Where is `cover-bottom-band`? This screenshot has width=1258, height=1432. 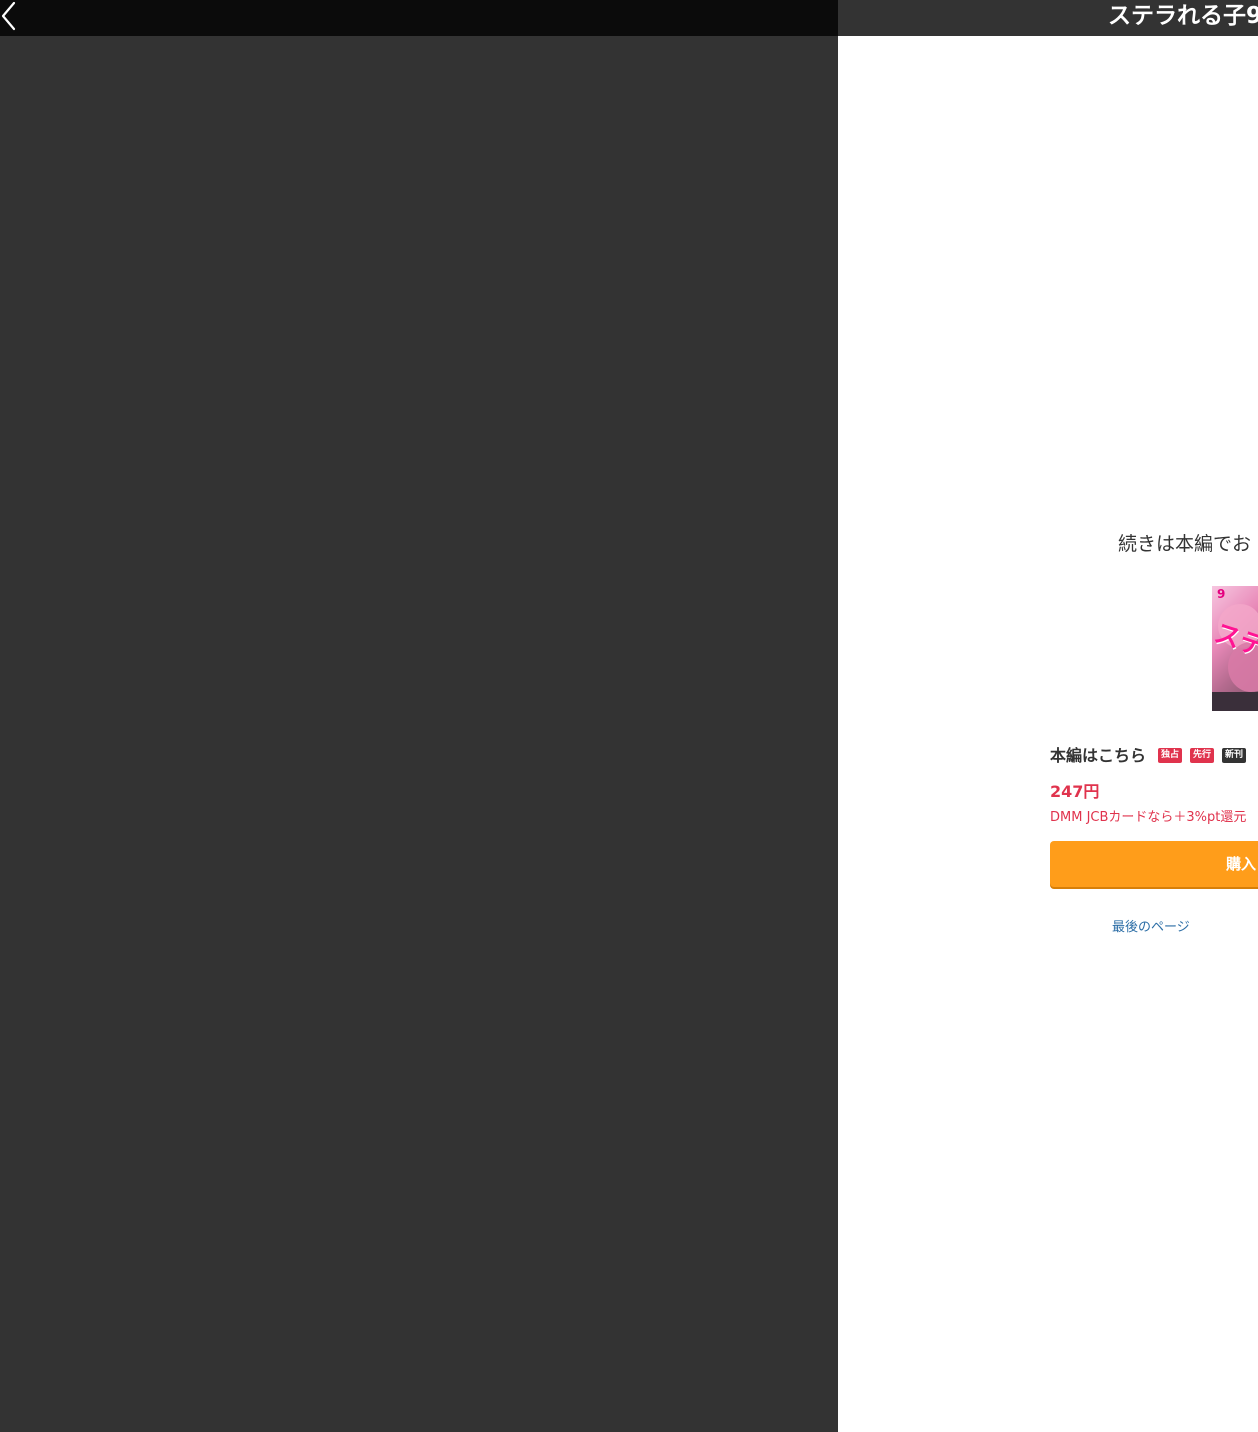 cover-bottom-band is located at coordinates (1235, 701).